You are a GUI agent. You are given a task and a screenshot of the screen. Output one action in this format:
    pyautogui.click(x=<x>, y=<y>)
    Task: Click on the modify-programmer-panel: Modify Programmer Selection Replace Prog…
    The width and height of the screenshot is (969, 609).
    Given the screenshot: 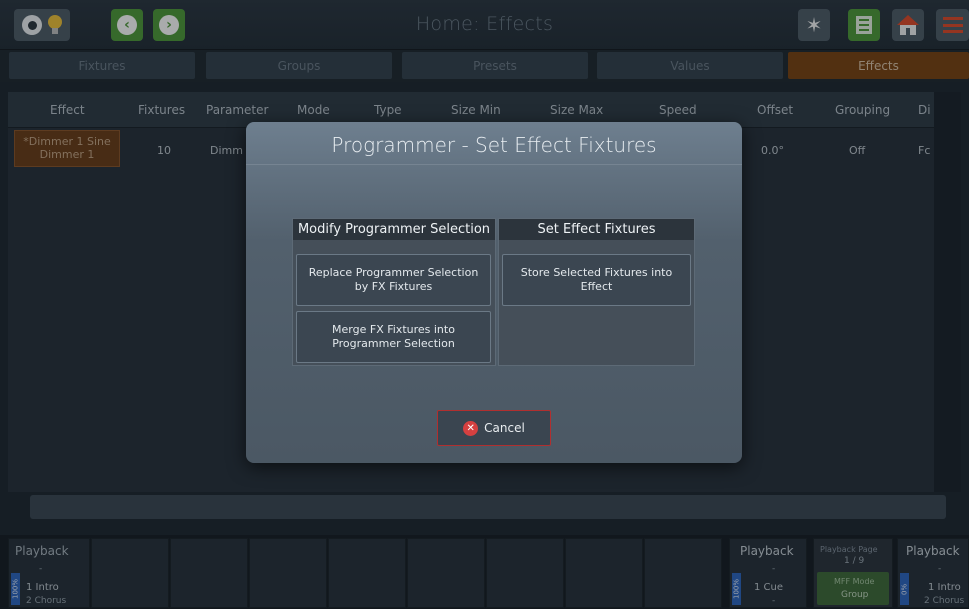 What is the action you would take?
    pyautogui.click(x=394, y=292)
    